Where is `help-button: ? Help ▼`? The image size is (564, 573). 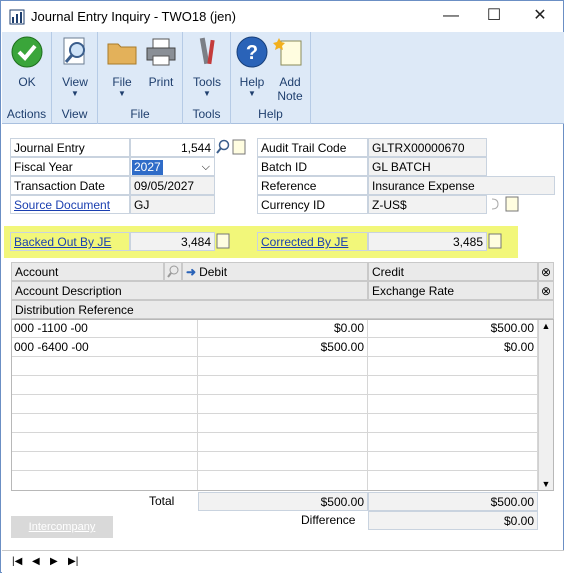 help-button: ? Help ▼ is located at coordinates (252, 67).